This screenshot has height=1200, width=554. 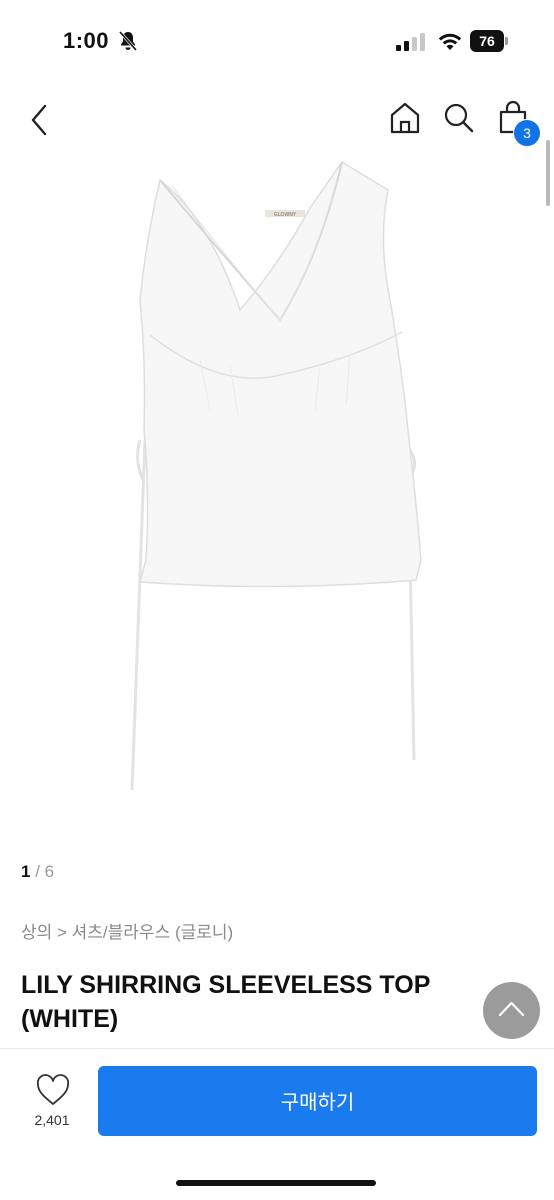 I want to click on buy-button: 구매하기, so click(x=317, y=1101).